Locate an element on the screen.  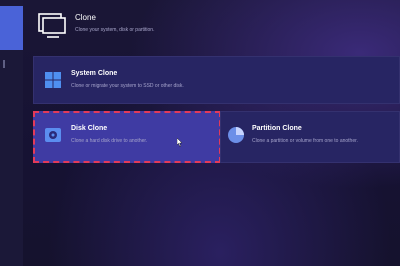
card-description: Clone a hard disk drive to another. is located at coordinates (109, 141).